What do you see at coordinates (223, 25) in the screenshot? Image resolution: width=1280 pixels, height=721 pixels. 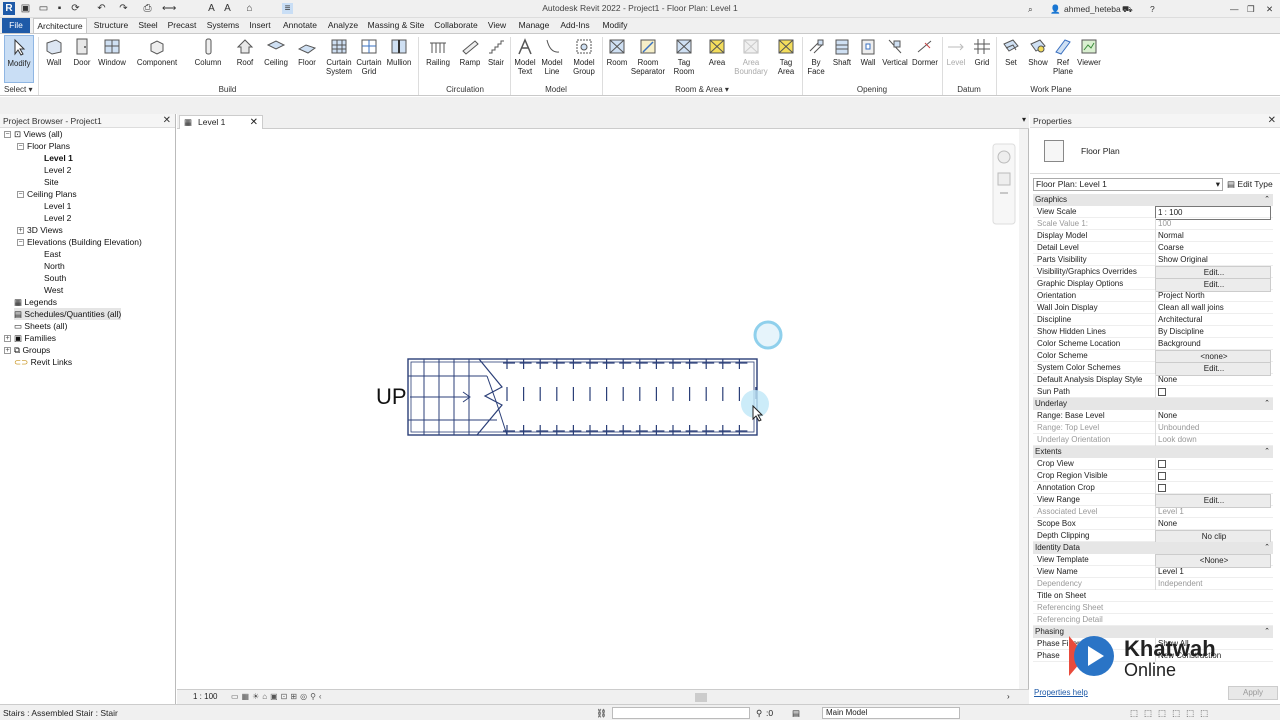 I see `tab-systems: Systems` at bounding box center [223, 25].